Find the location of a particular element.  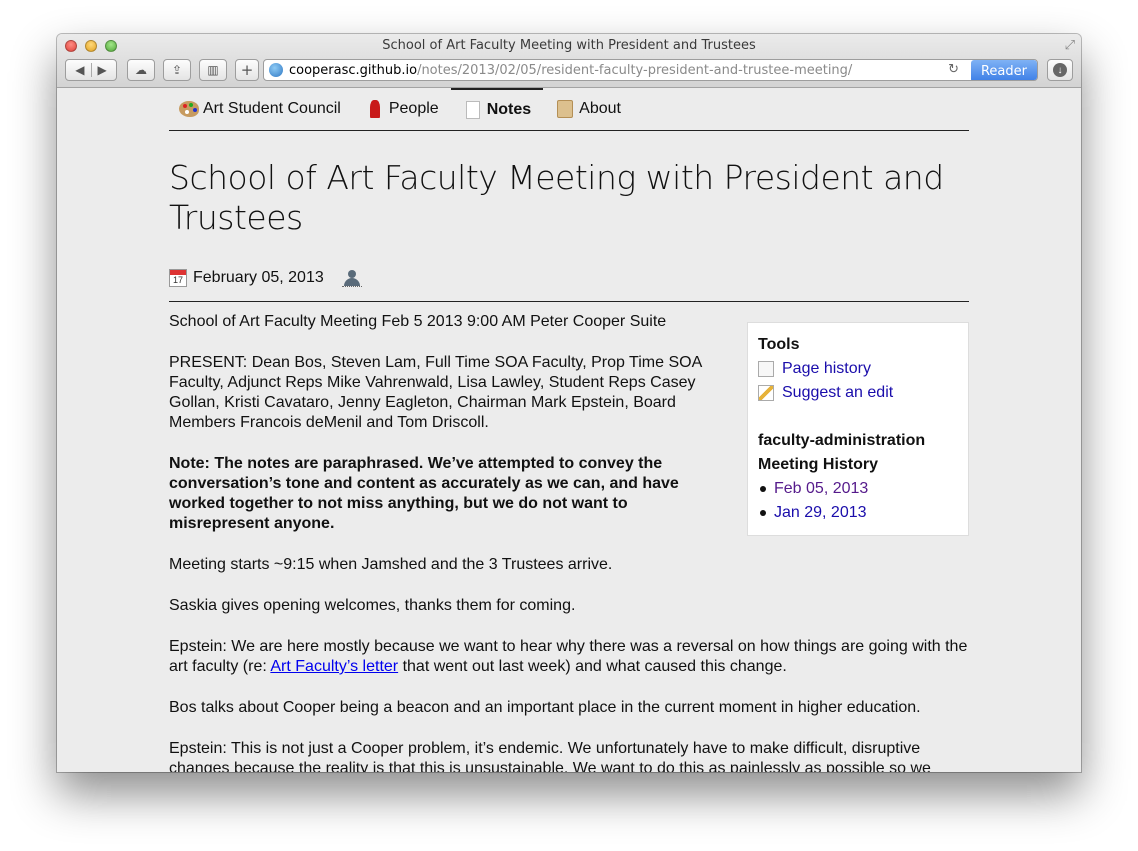

nav-label: About is located at coordinates (600, 108).